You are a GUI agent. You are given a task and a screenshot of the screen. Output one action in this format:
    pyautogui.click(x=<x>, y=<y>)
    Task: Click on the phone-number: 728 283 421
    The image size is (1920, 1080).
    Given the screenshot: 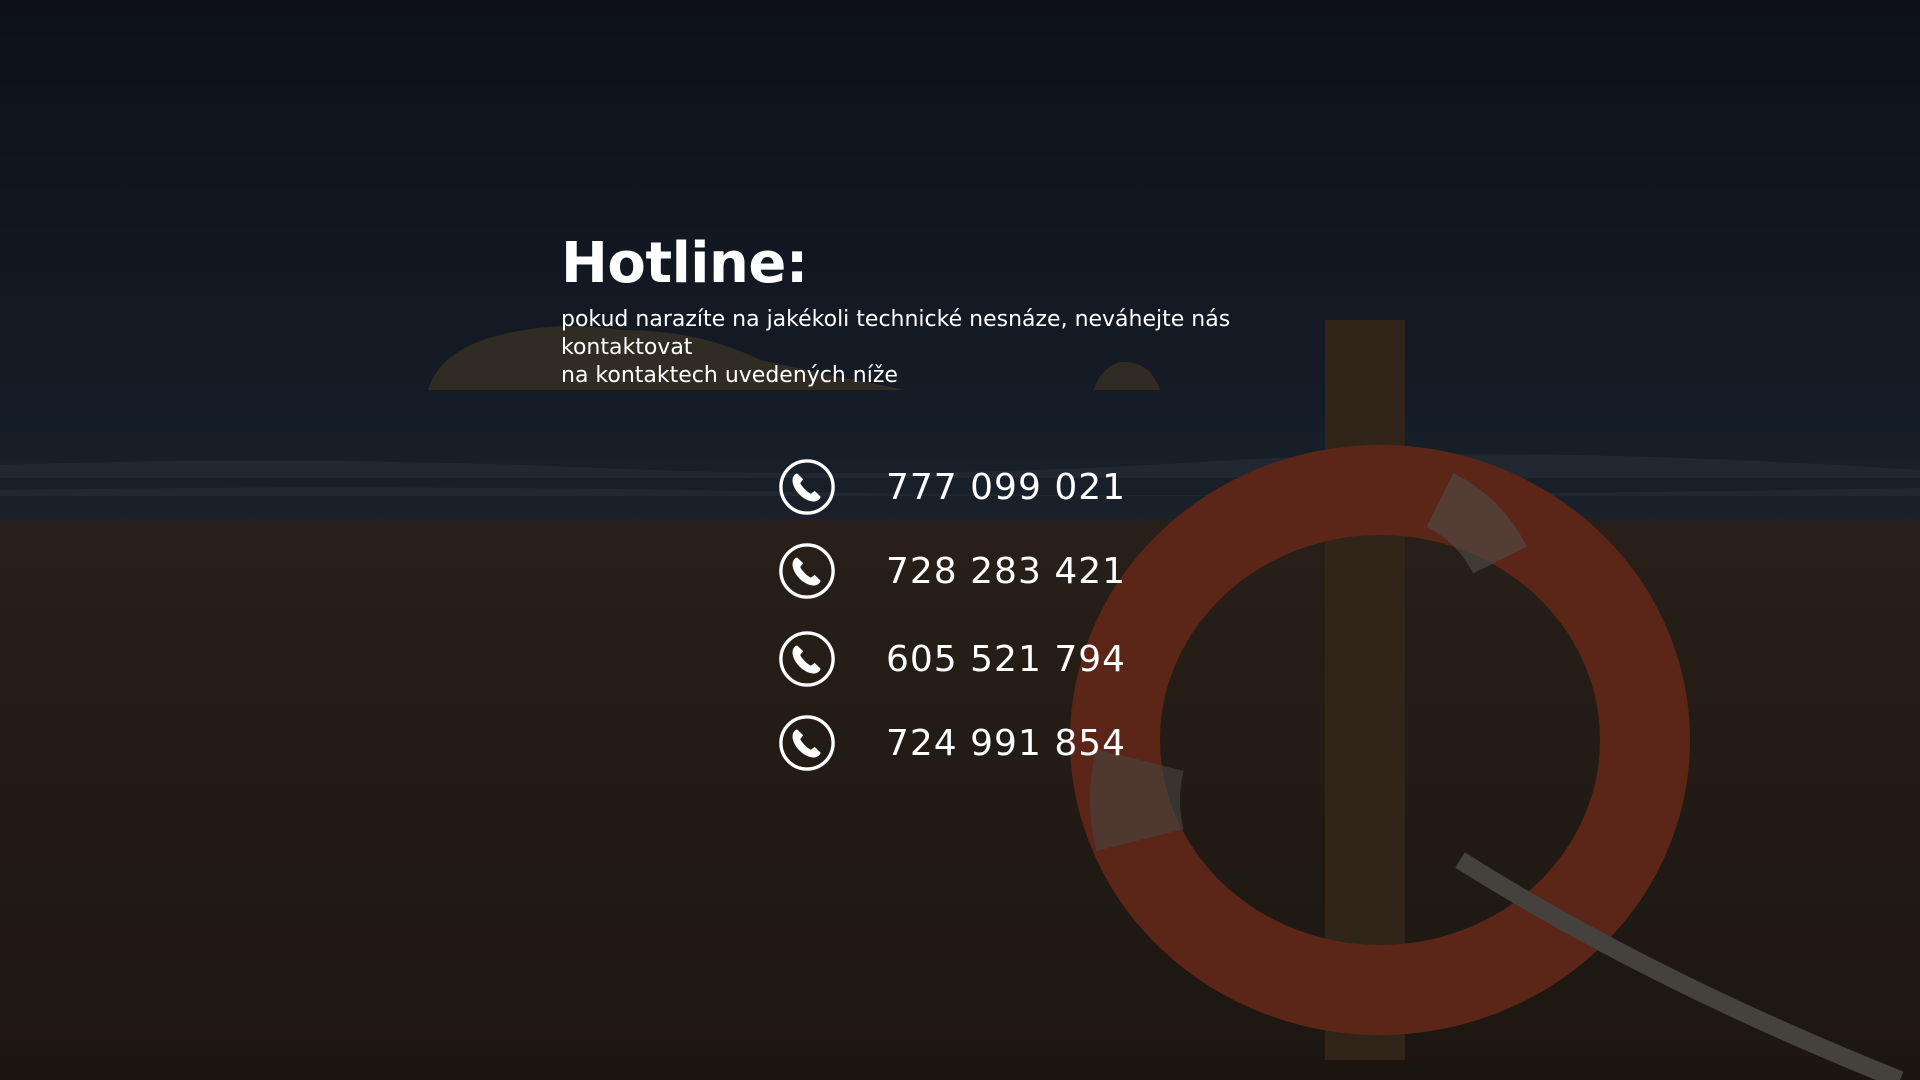 What is the action you would take?
    pyautogui.click(x=1006, y=571)
    